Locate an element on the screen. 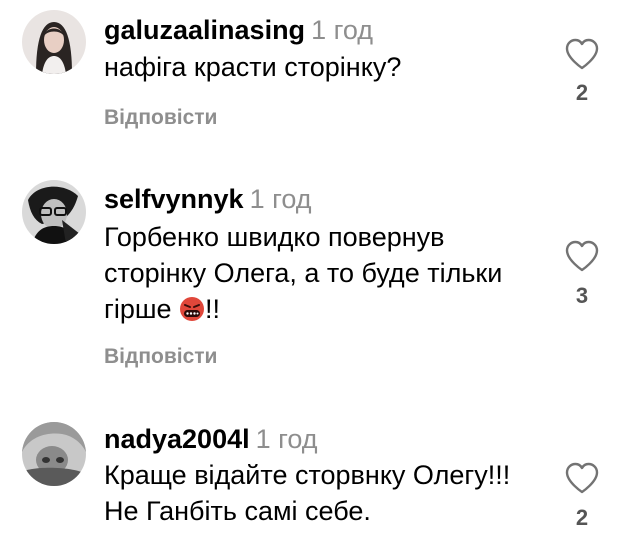 The image size is (626, 546). comment-text-line: Не Ганбіть самі себе. is located at coordinates (237, 511).